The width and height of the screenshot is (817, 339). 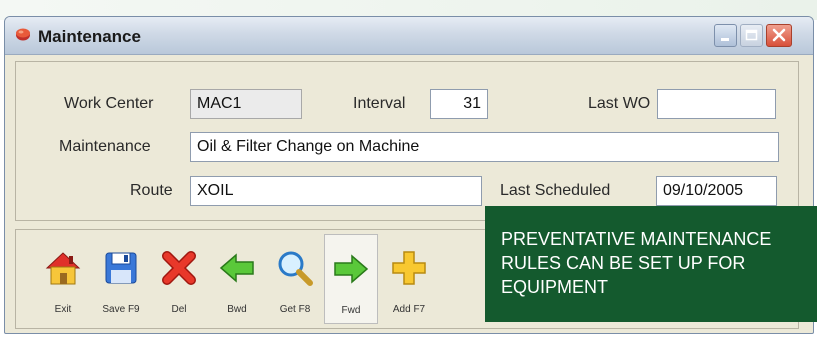 What do you see at coordinates (121, 268) in the screenshot?
I see `floppy-disk-icon` at bounding box center [121, 268].